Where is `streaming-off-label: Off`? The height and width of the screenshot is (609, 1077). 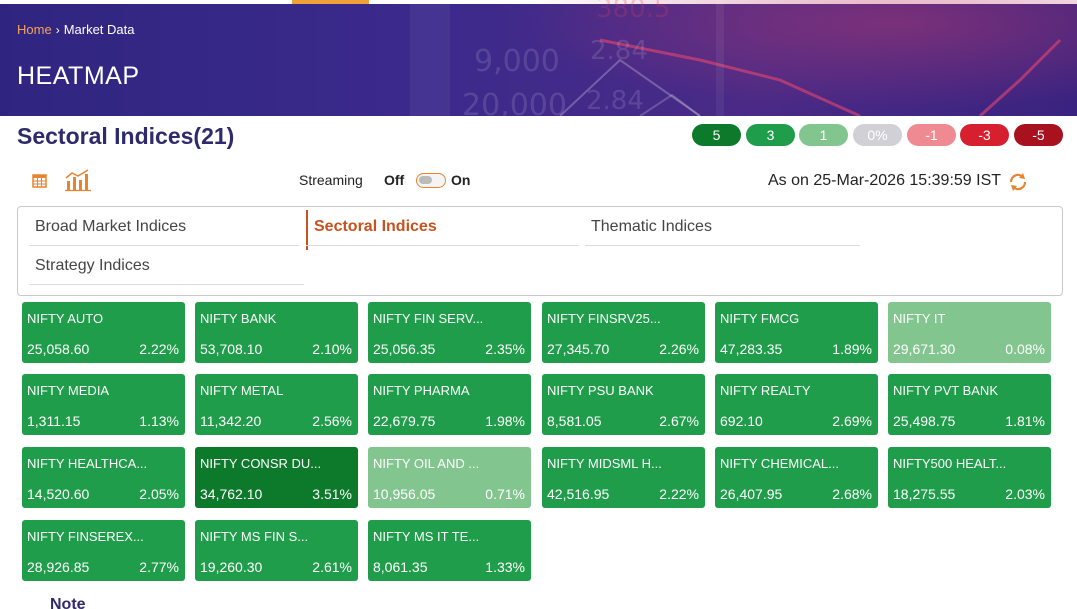 streaming-off-label: Off is located at coordinates (394, 180).